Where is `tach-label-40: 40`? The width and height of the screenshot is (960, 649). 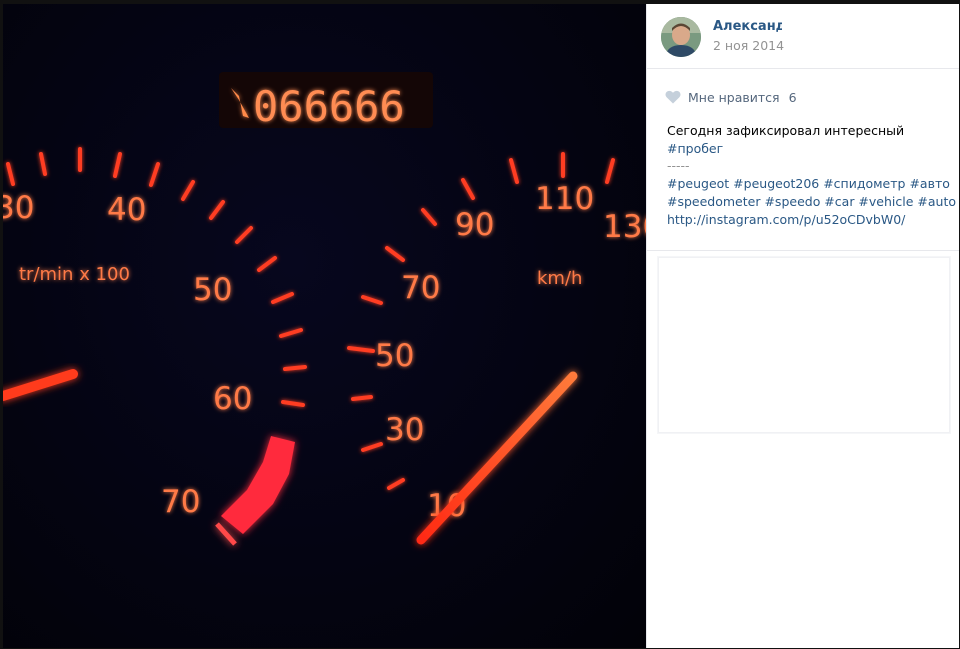 tach-label-40: 40 is located at coordinates (126, 210).